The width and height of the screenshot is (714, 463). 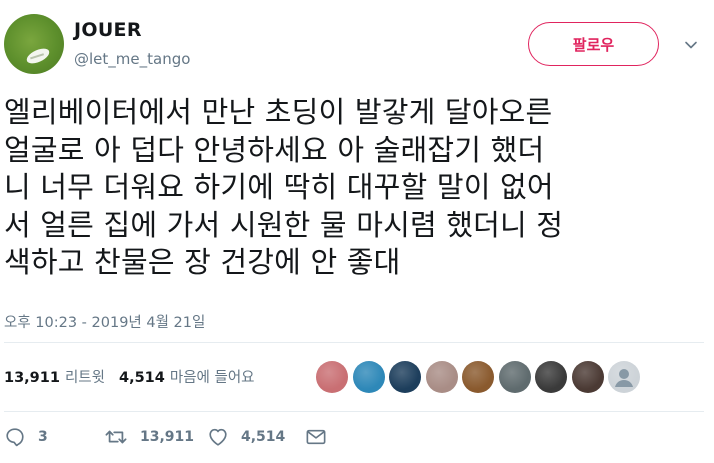 I want to click on retweet-count: 13,911, so click(x=167, y=437).